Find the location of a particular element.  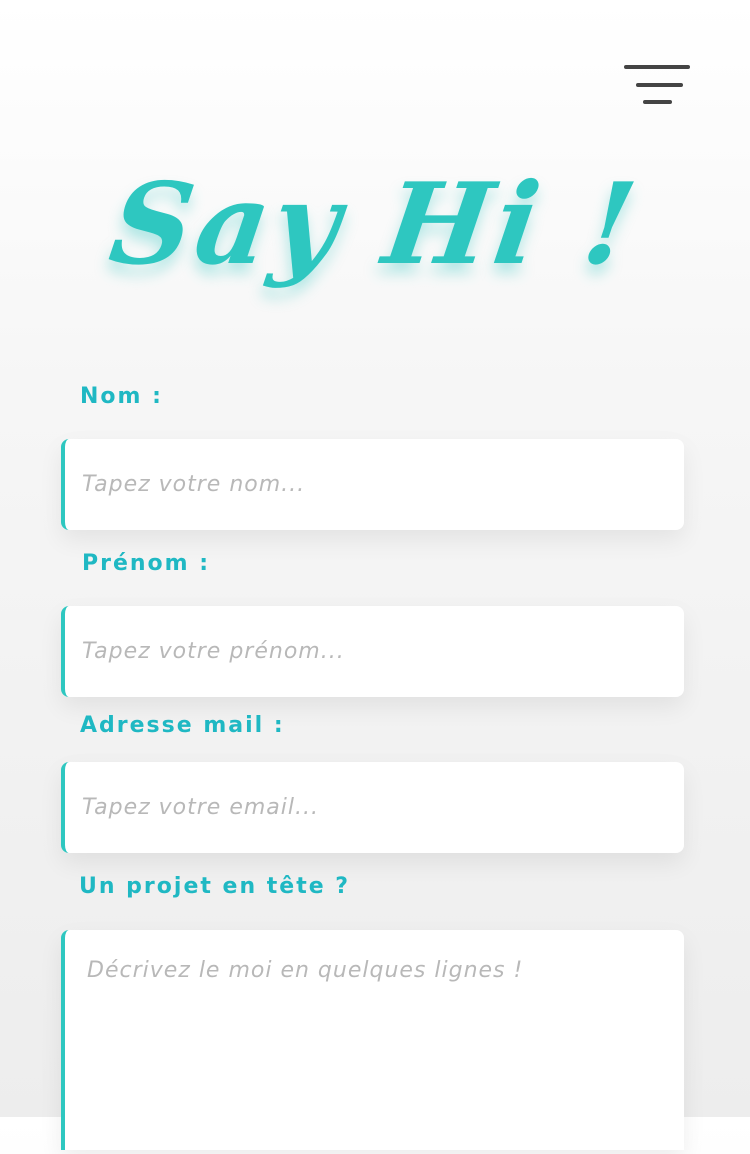

email-label: Adresse mail : is located at coordinates (182, 725).